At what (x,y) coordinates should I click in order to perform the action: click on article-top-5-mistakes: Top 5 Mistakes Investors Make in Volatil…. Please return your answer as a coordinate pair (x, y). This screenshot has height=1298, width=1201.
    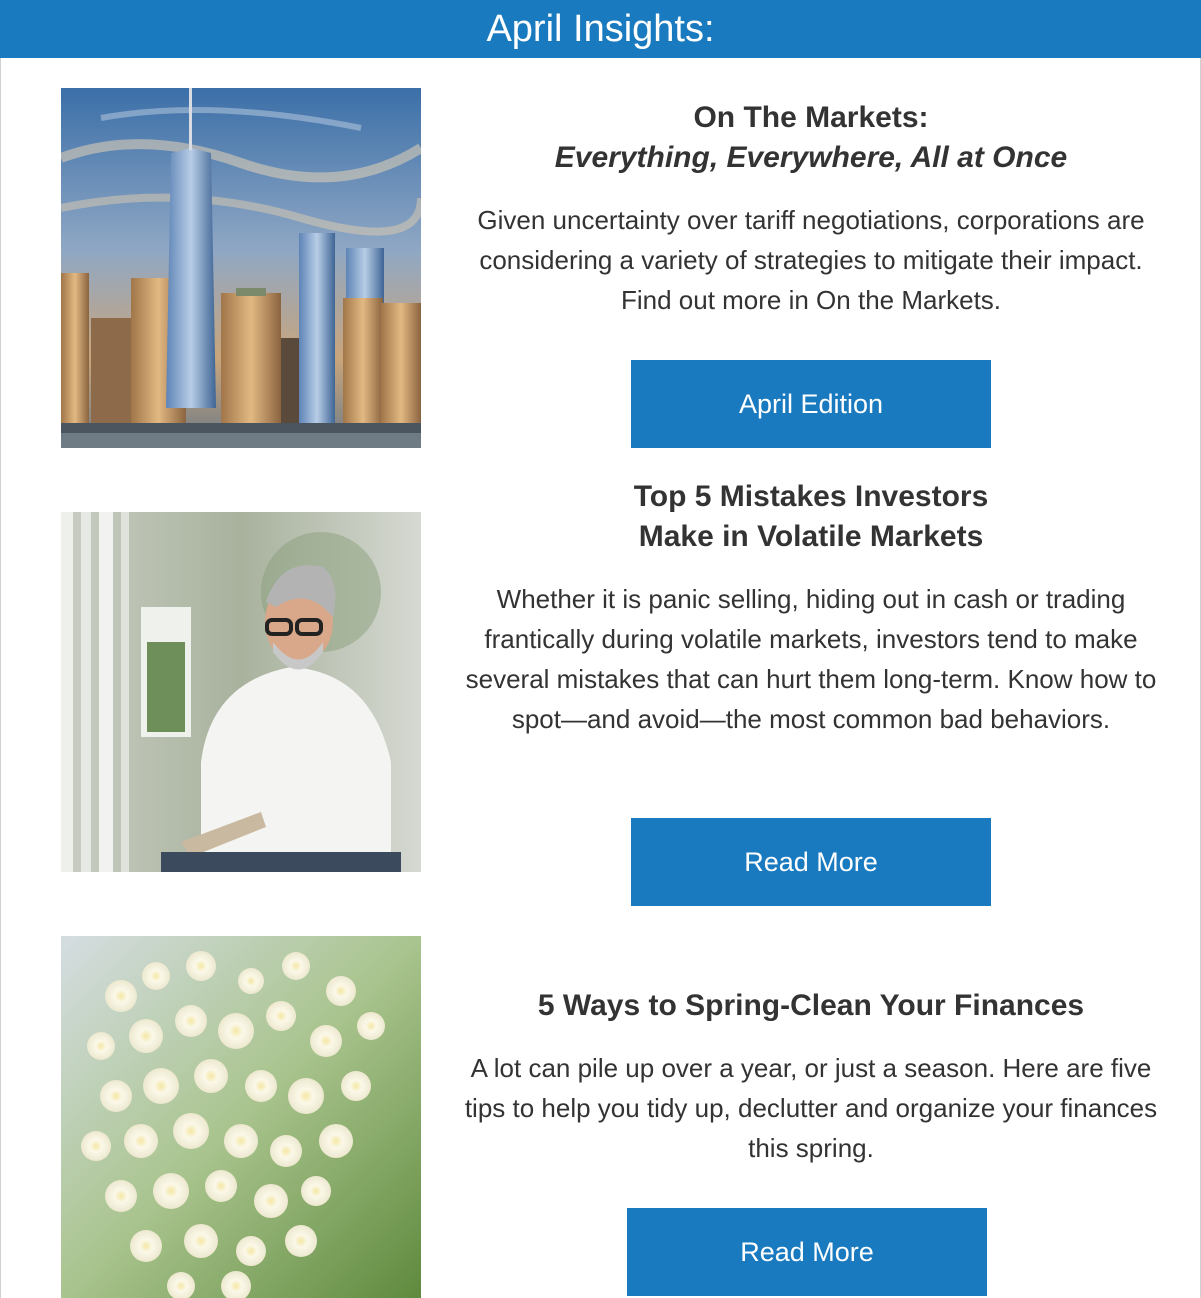
    Looking at the image, I should click on (811, 608).